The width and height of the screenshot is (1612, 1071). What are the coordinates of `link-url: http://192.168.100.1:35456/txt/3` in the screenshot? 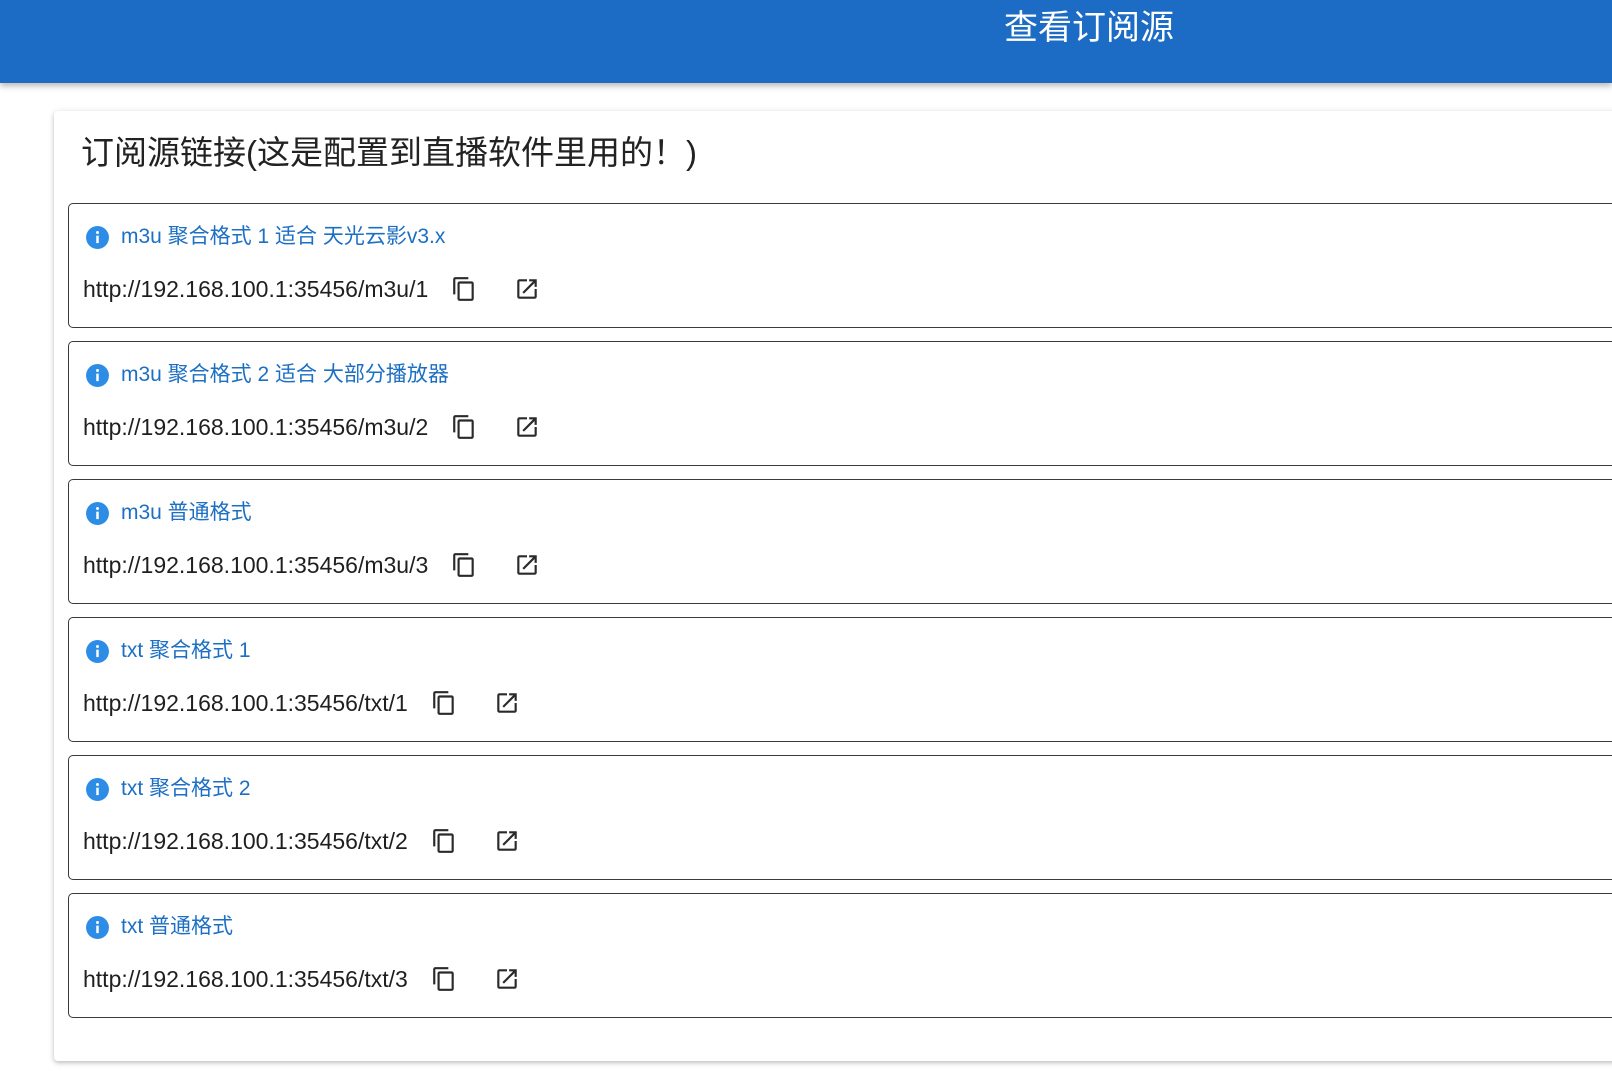 It's located at (245, 979).